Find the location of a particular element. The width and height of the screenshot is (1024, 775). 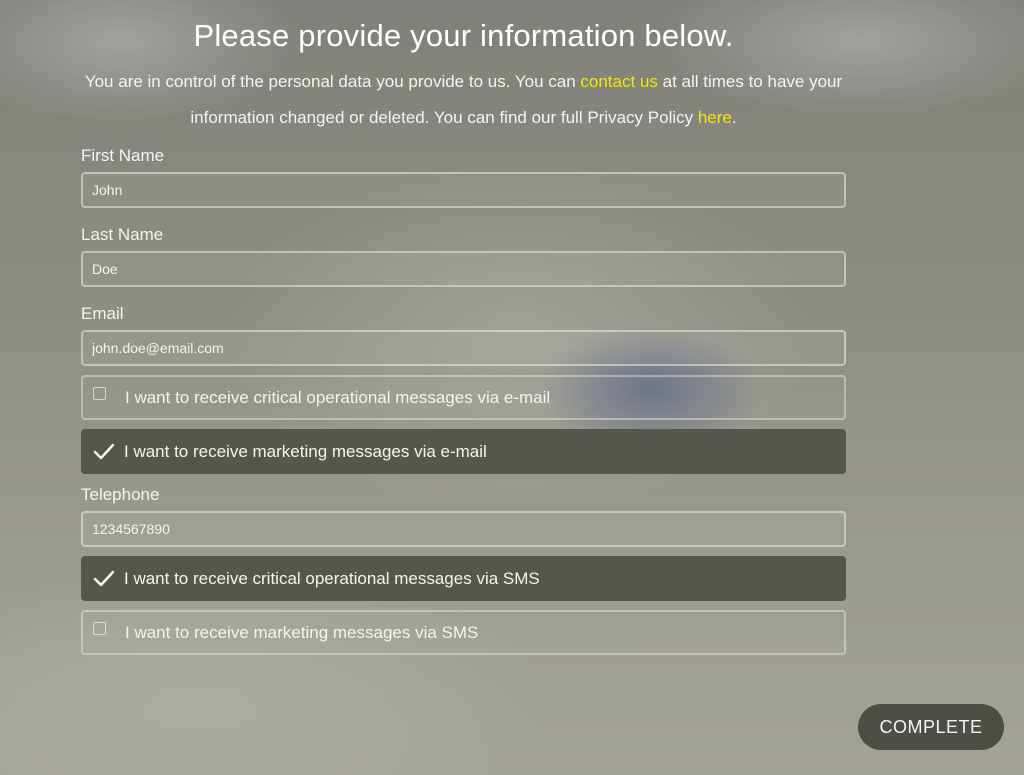

privacy-policy-link: here is located at coordinates (715, 117).